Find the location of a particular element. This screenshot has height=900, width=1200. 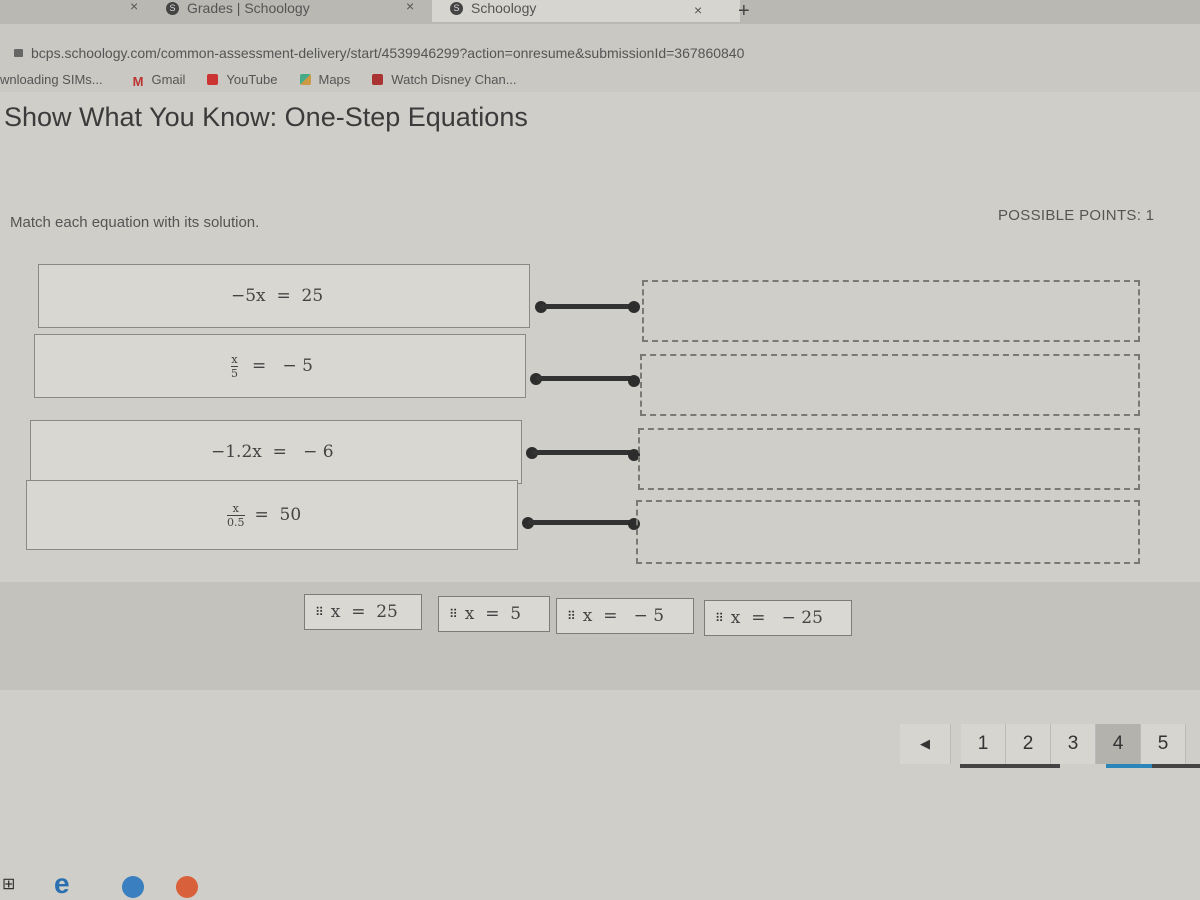

fraction-denominator: 5 is located at coordinates (234, 372).